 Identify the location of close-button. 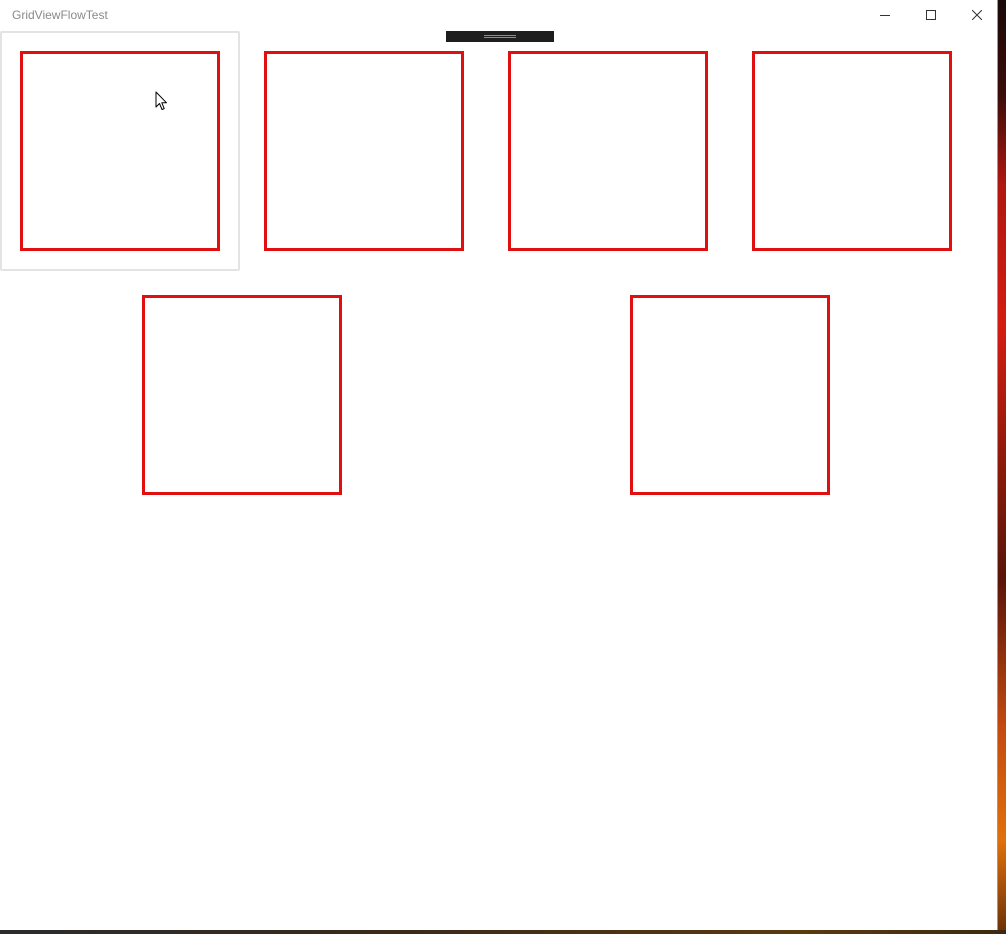
(977, 15).